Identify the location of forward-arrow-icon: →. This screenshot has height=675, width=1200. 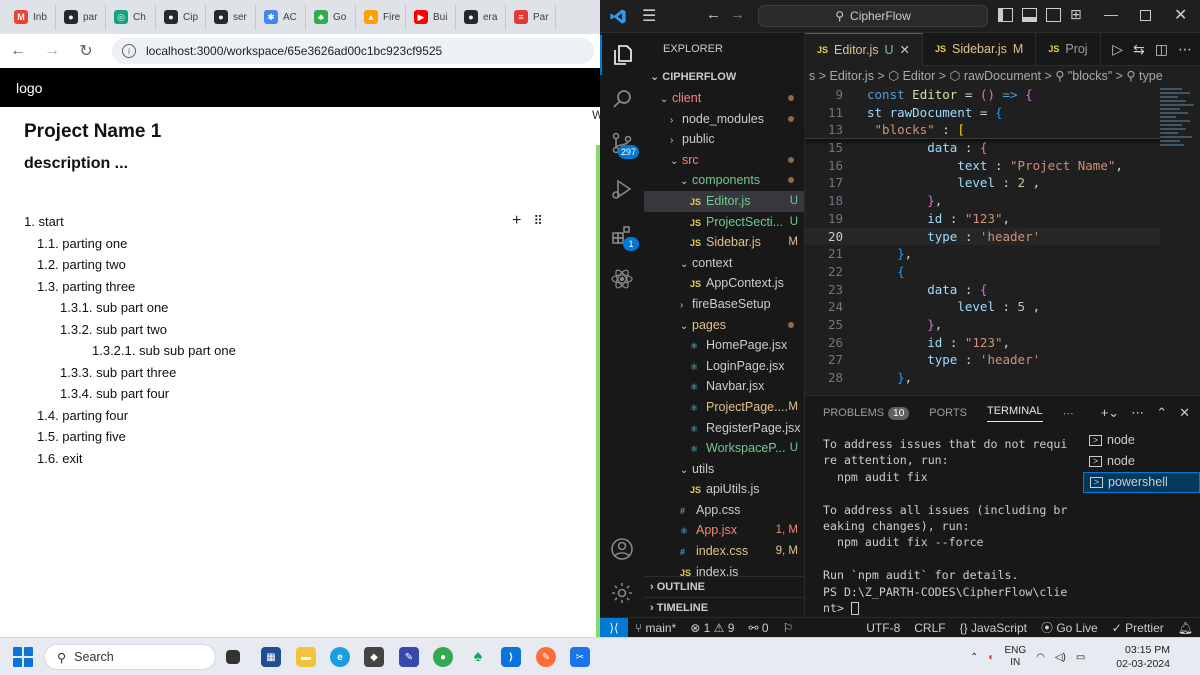
(52, 51).